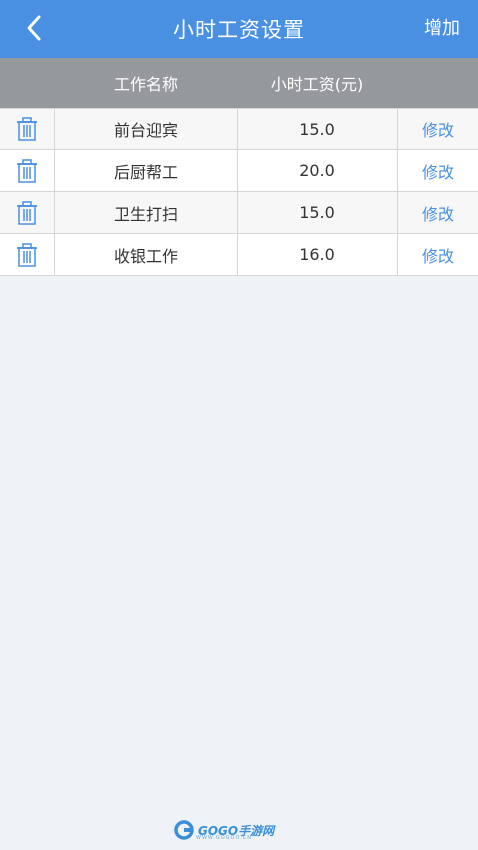 The width and height of the screenshot is (478, 850). What do you see at coordinates (224, 830) in the screenshot?
I see `watermark-logo: GOGO手游网 WWW.GOGOO.CN` at bounding box center [224, 830].